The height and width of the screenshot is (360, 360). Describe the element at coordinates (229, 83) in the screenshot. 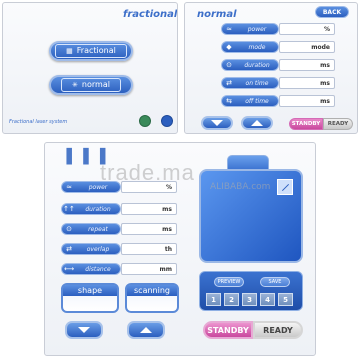

I see `on-time-icon: ⇄` at that location.